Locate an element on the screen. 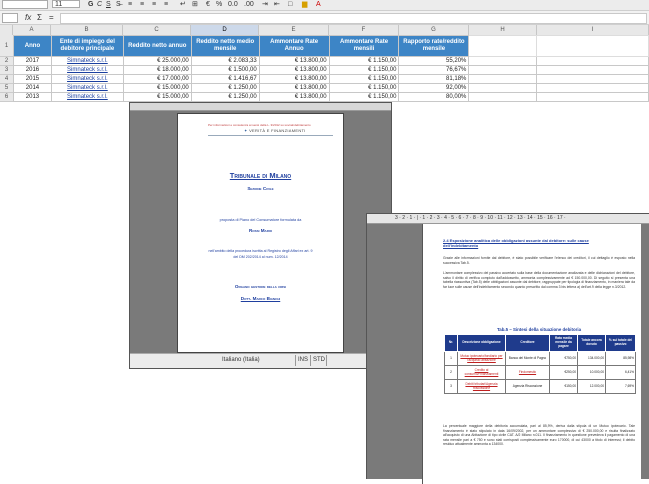  language-status: Italiano (Italia) is located at coordinates (241, 360).